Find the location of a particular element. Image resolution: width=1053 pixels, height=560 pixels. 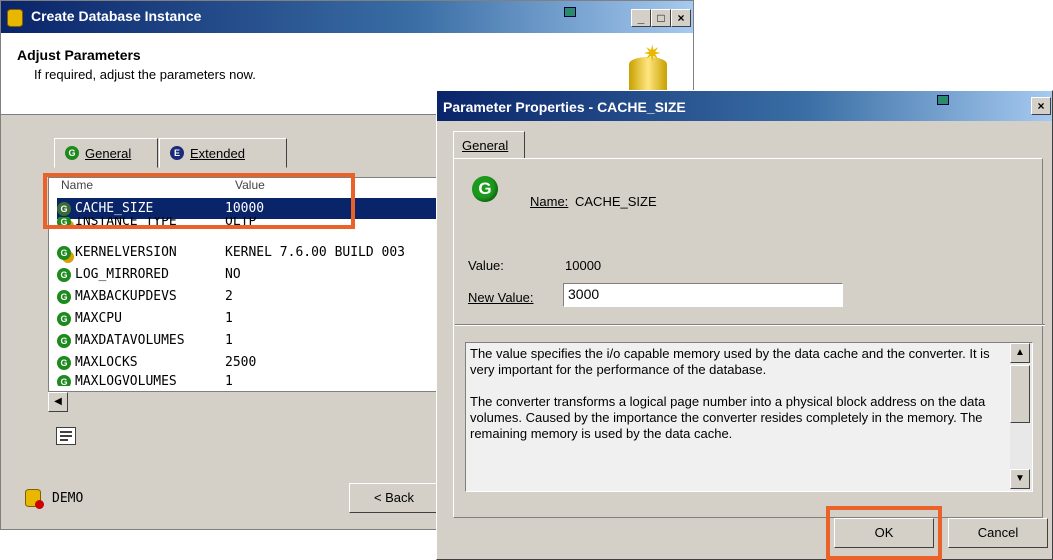

table-row: G MAXLOCKS 2500 is located at coordinates (249, 362).